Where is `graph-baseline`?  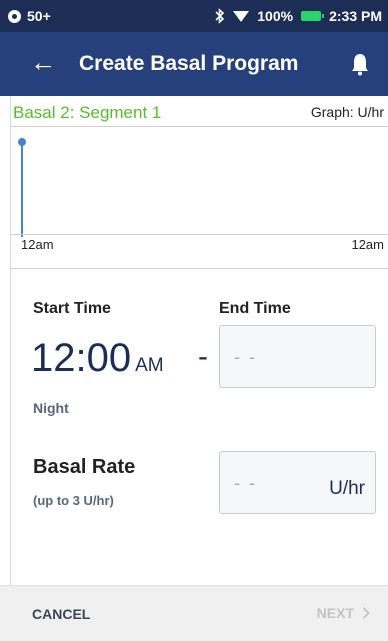
graph-baseline is located at coordinates (199, 234).